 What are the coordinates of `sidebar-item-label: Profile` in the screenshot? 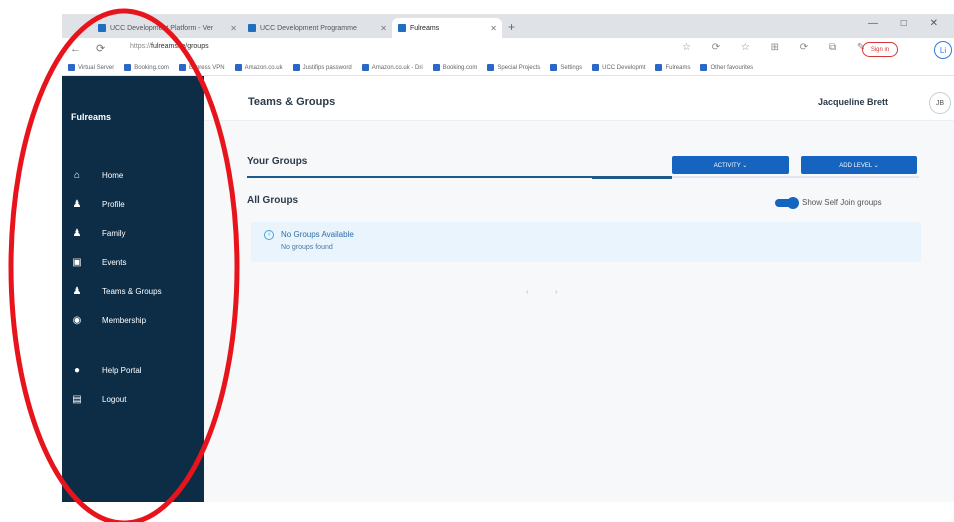 It's located at (113, 204).